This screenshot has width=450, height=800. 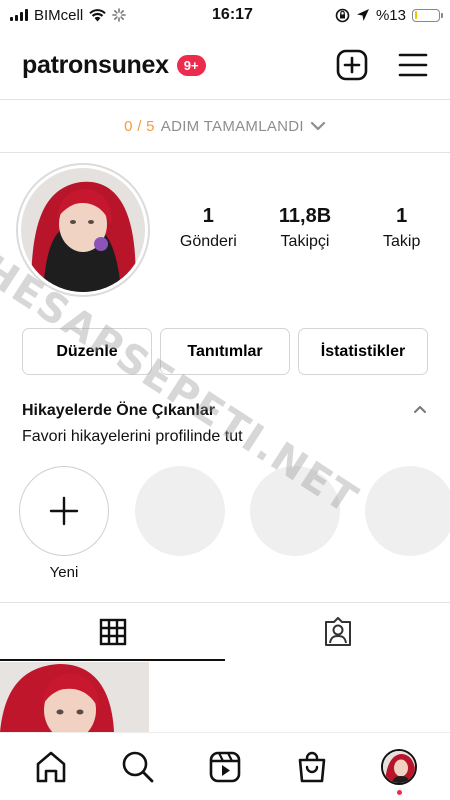 I want to click on nav-reels, so click(x=225, y=767).